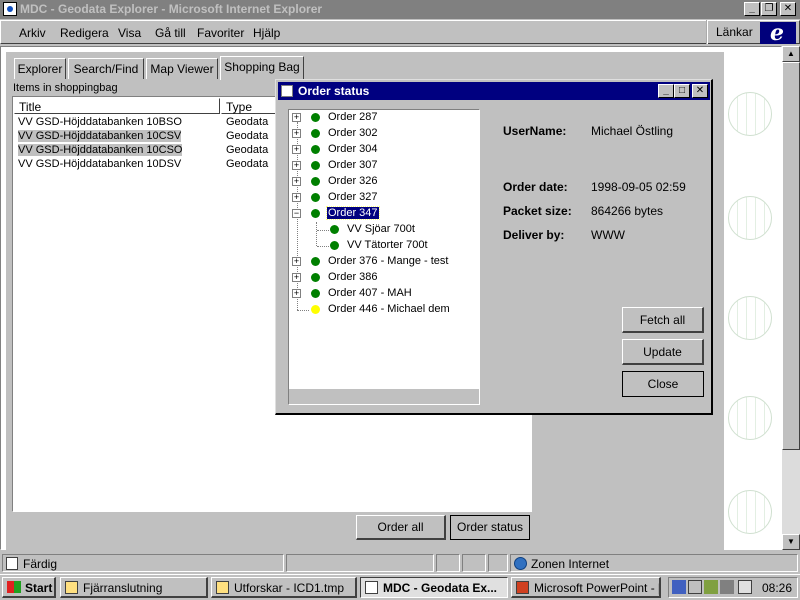 The height and width of the screenshot is (600, 800). What do you see at coordinates (490, 527) in the screenshot?
I see `order-status-button: Order status` at bounding box center [490, 527].